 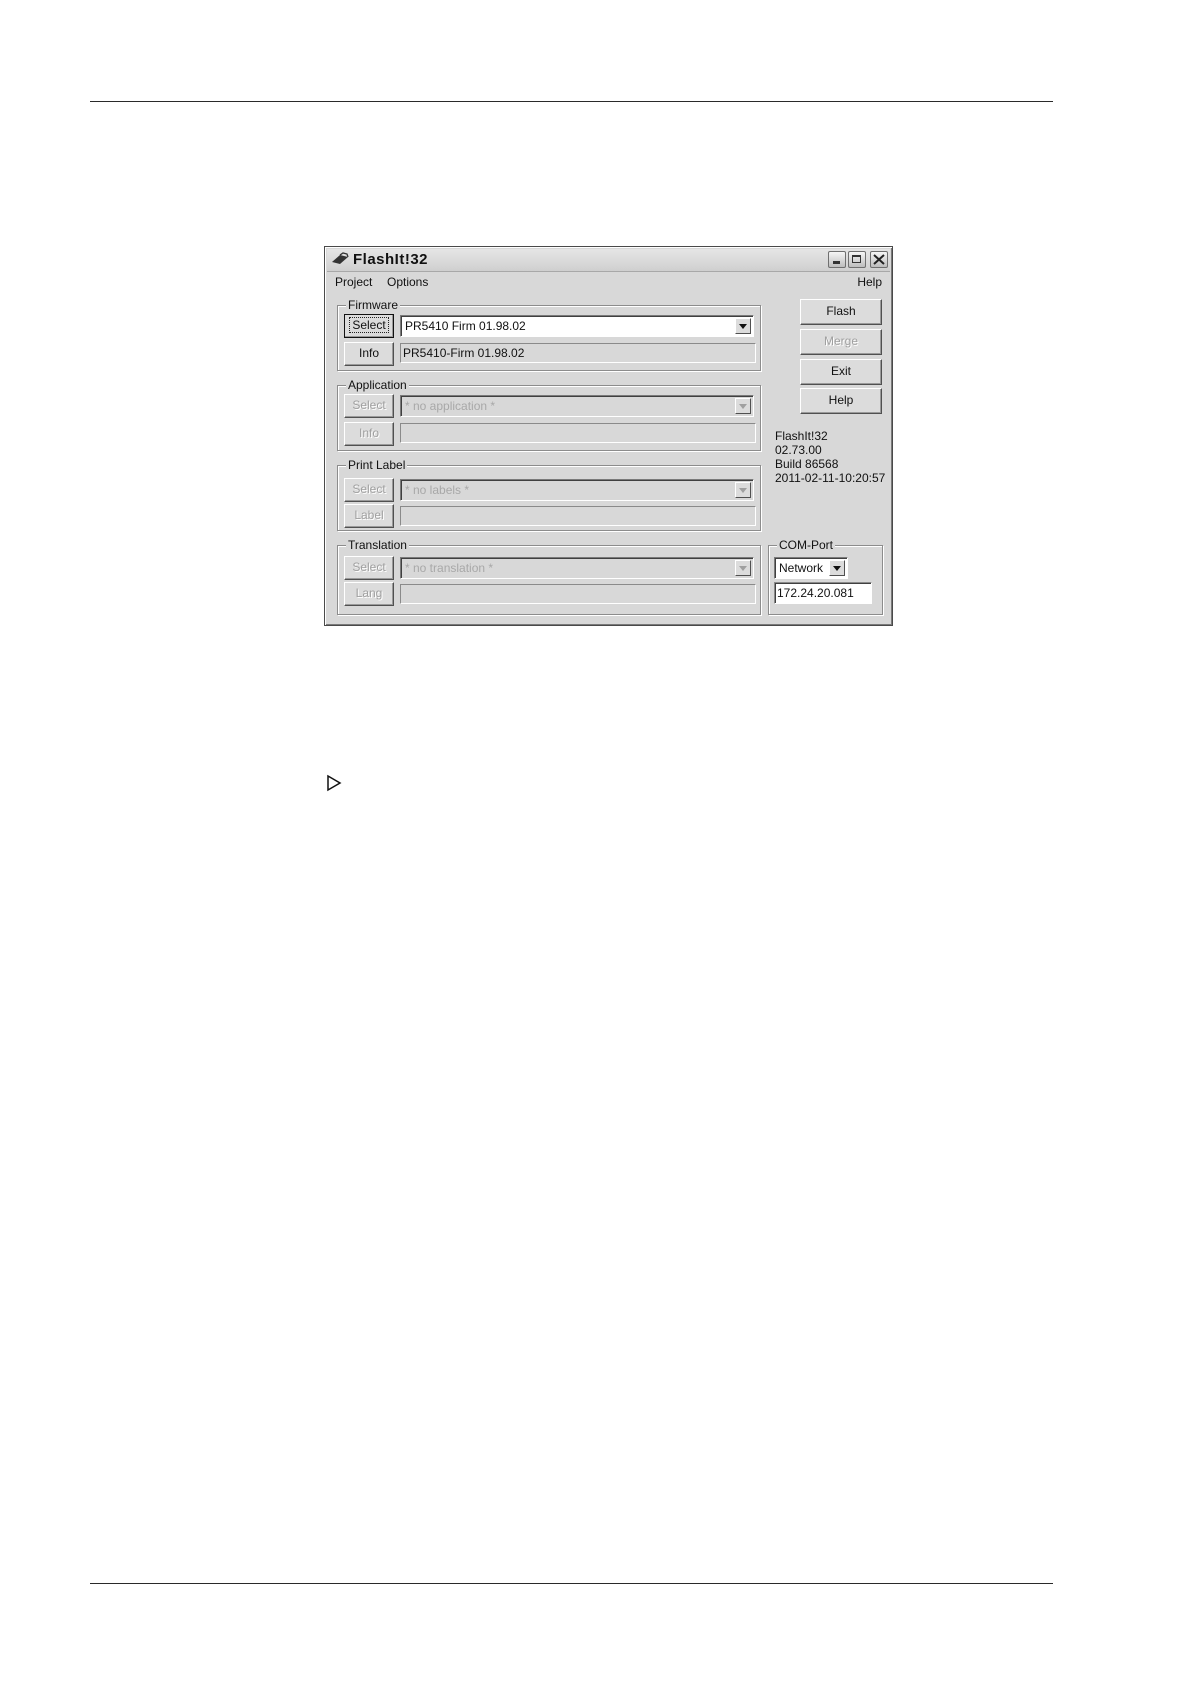 I want to click on exit-button-label: Exit, so click(x=840, y=371).